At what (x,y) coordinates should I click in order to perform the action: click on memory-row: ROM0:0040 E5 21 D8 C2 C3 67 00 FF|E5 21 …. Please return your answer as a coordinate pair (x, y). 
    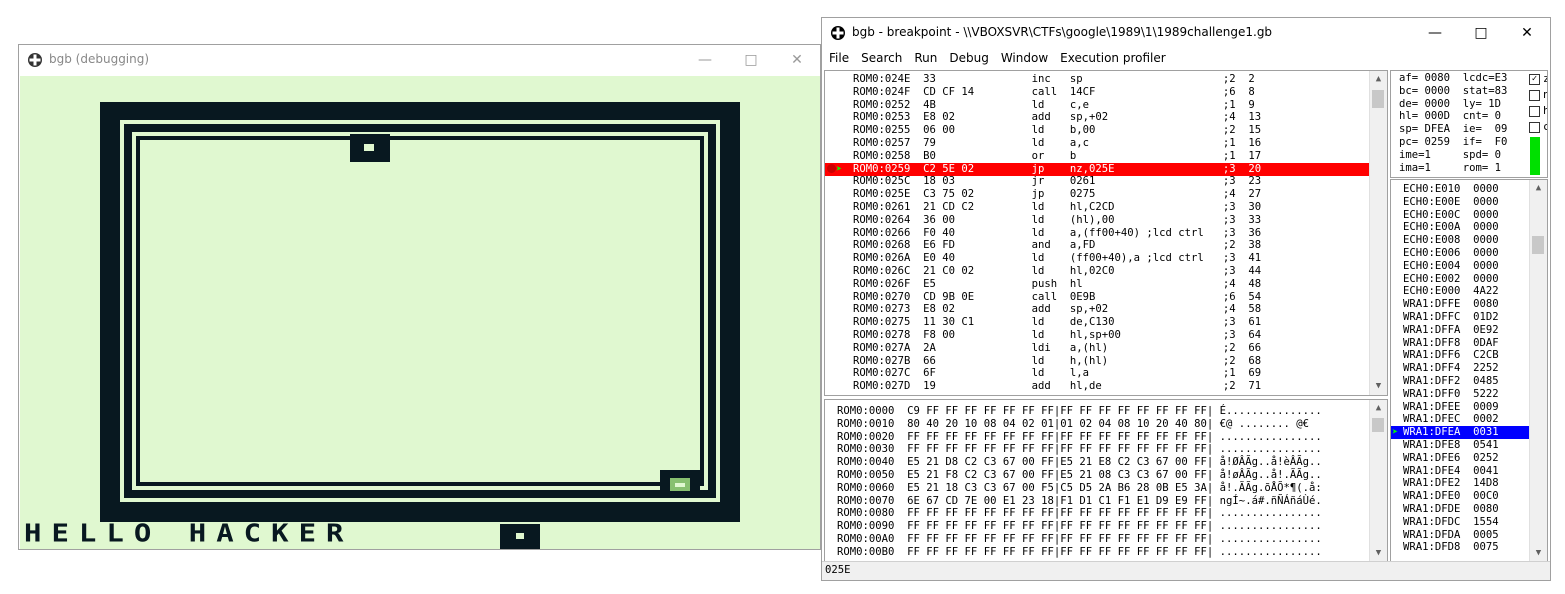
    Looking at the image, I should click on (1103, 462).